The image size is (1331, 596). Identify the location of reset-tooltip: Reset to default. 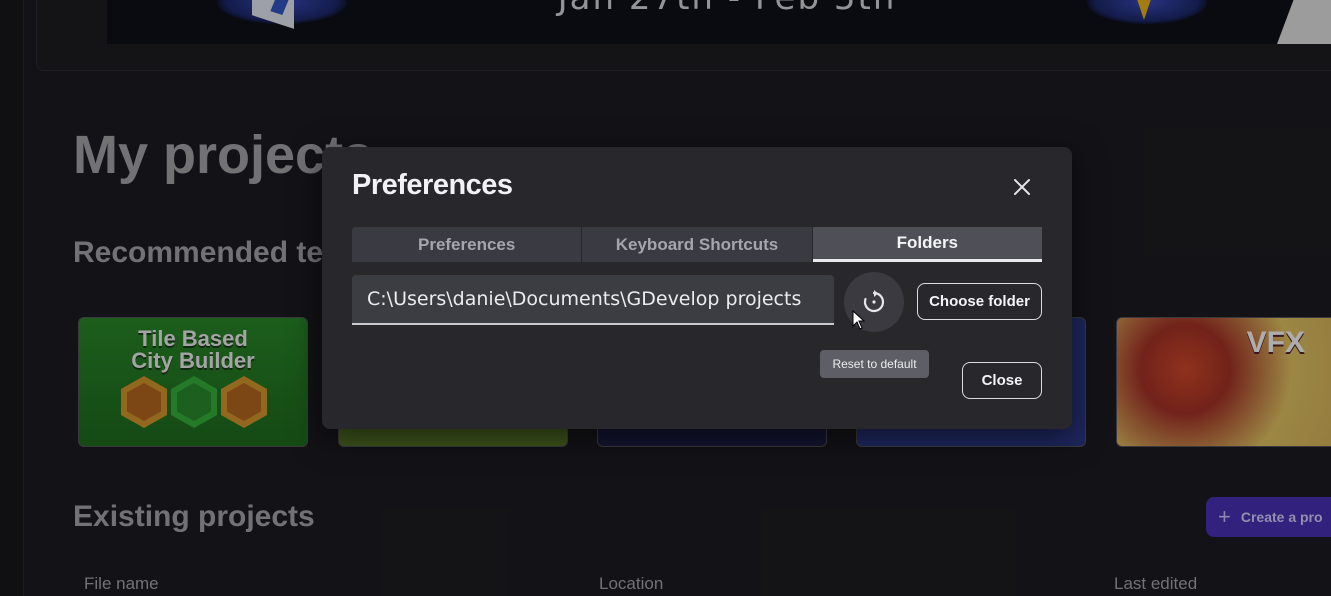
(874, 364).